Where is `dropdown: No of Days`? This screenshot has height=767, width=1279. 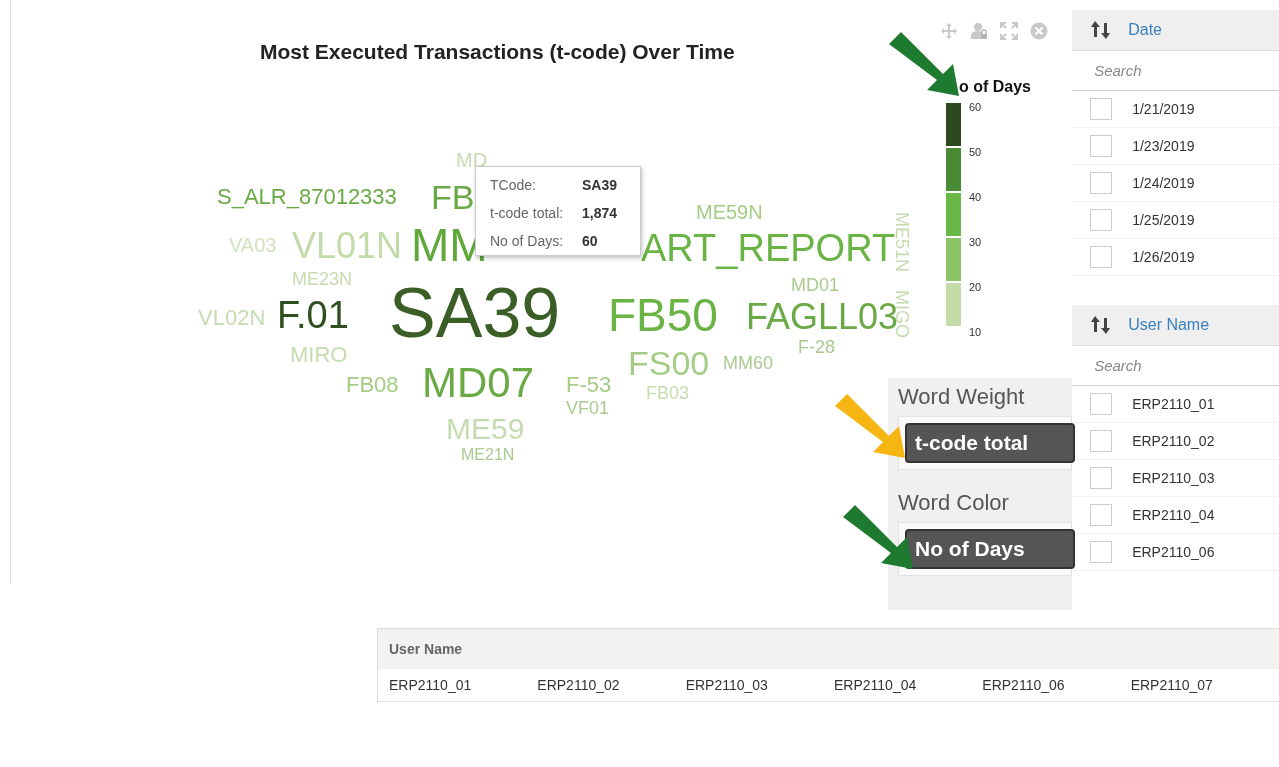
dropdown: No of Days is located at coordinates (990, 549).